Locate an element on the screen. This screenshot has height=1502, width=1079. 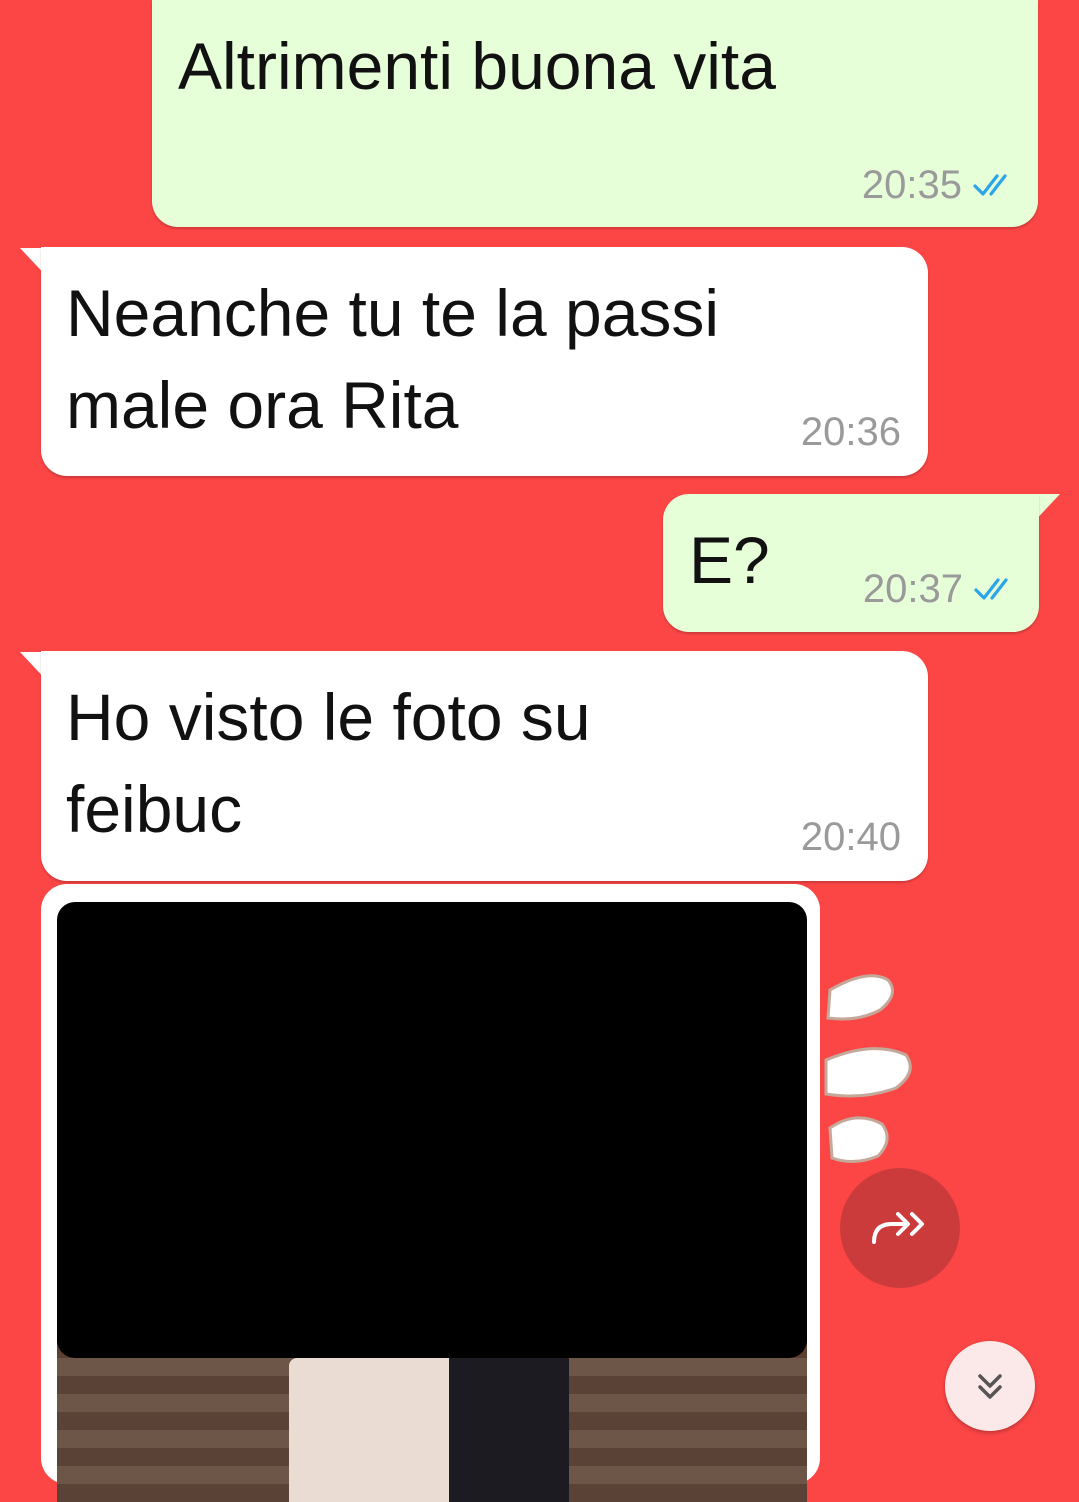
message-bubble-outgoing: E? 20:37 is located at coordinates (851, 563).